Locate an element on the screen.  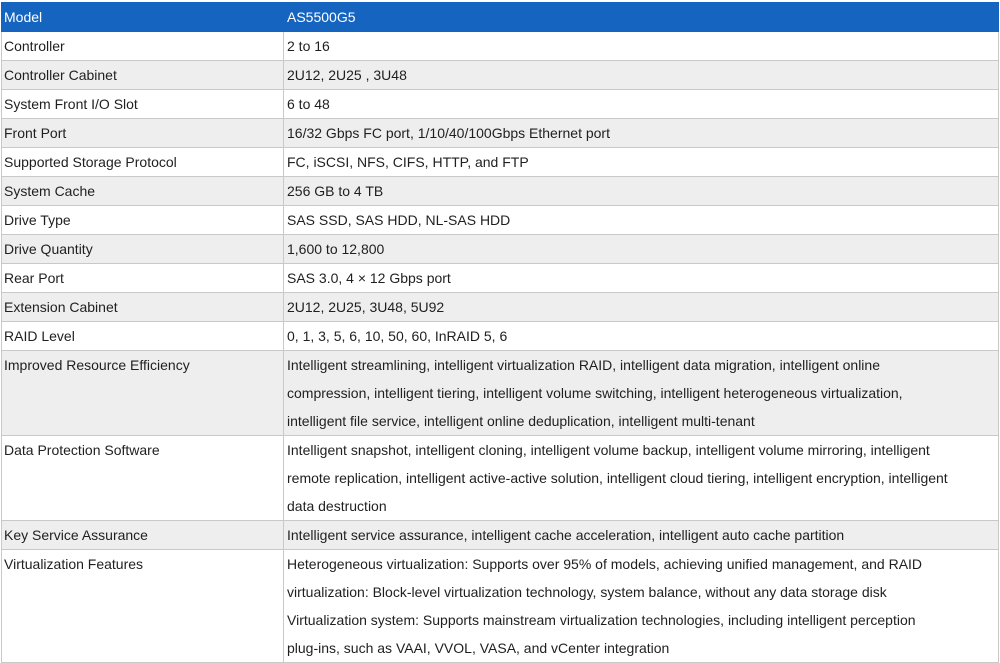
row-value-cell: 256 GB to 4 TB is located at coordinates (641, 191).